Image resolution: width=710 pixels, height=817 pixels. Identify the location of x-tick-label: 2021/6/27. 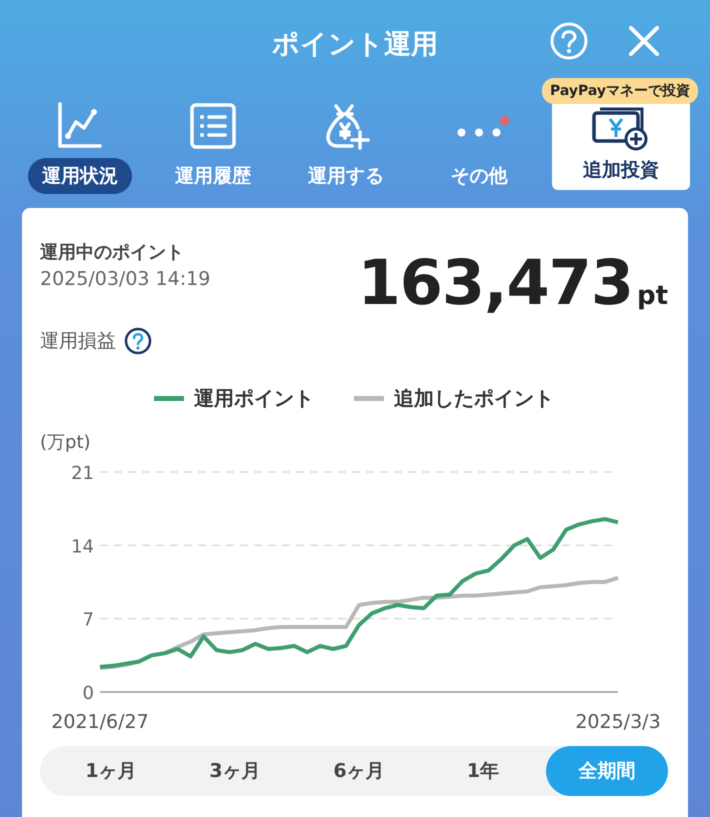
(100, 722).